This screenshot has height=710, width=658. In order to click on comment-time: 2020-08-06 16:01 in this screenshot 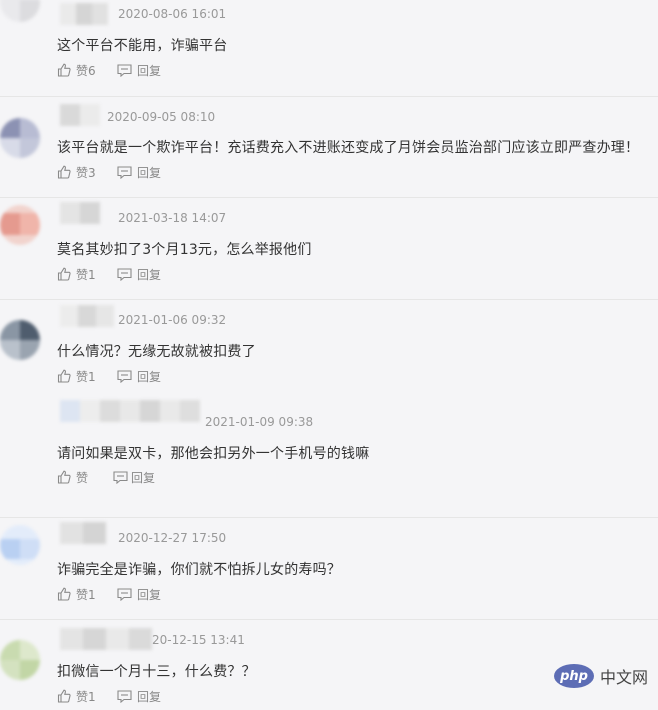, I will do `click(172, 14)`.